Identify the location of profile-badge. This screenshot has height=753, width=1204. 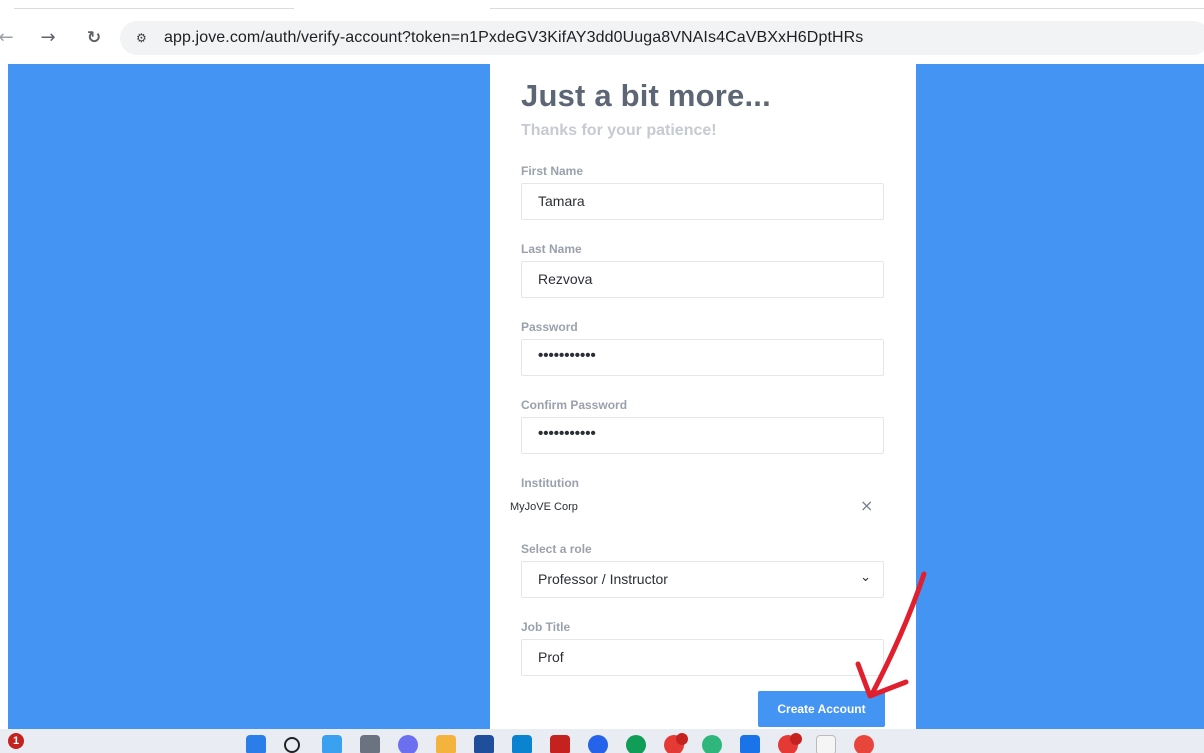
(682, 739).